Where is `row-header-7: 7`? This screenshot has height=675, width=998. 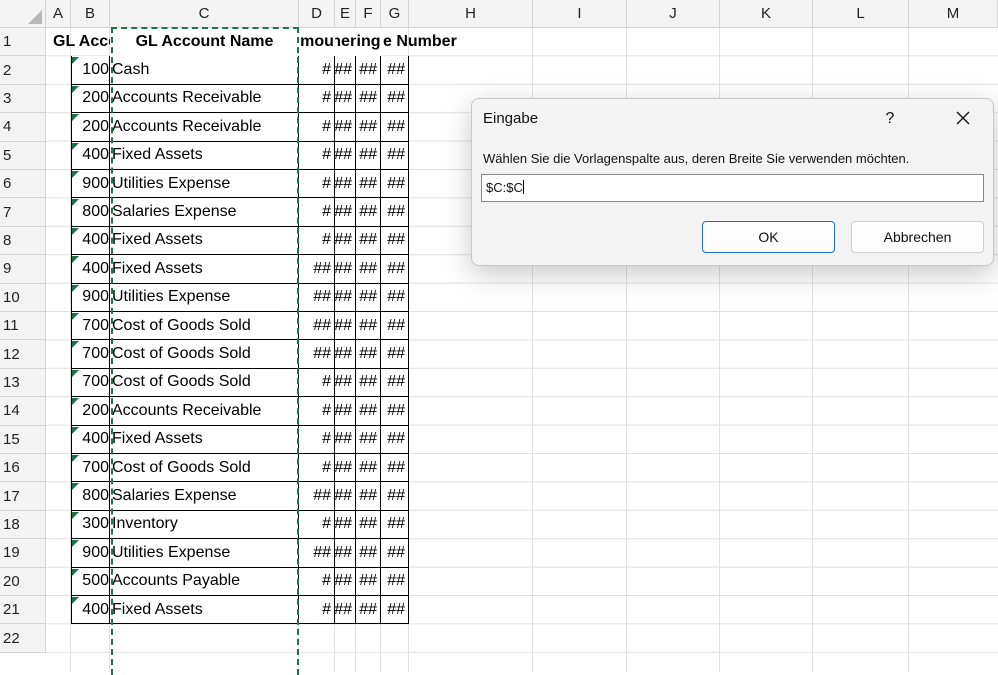
row-header-7: 7 is located at coordinates (23, 212).